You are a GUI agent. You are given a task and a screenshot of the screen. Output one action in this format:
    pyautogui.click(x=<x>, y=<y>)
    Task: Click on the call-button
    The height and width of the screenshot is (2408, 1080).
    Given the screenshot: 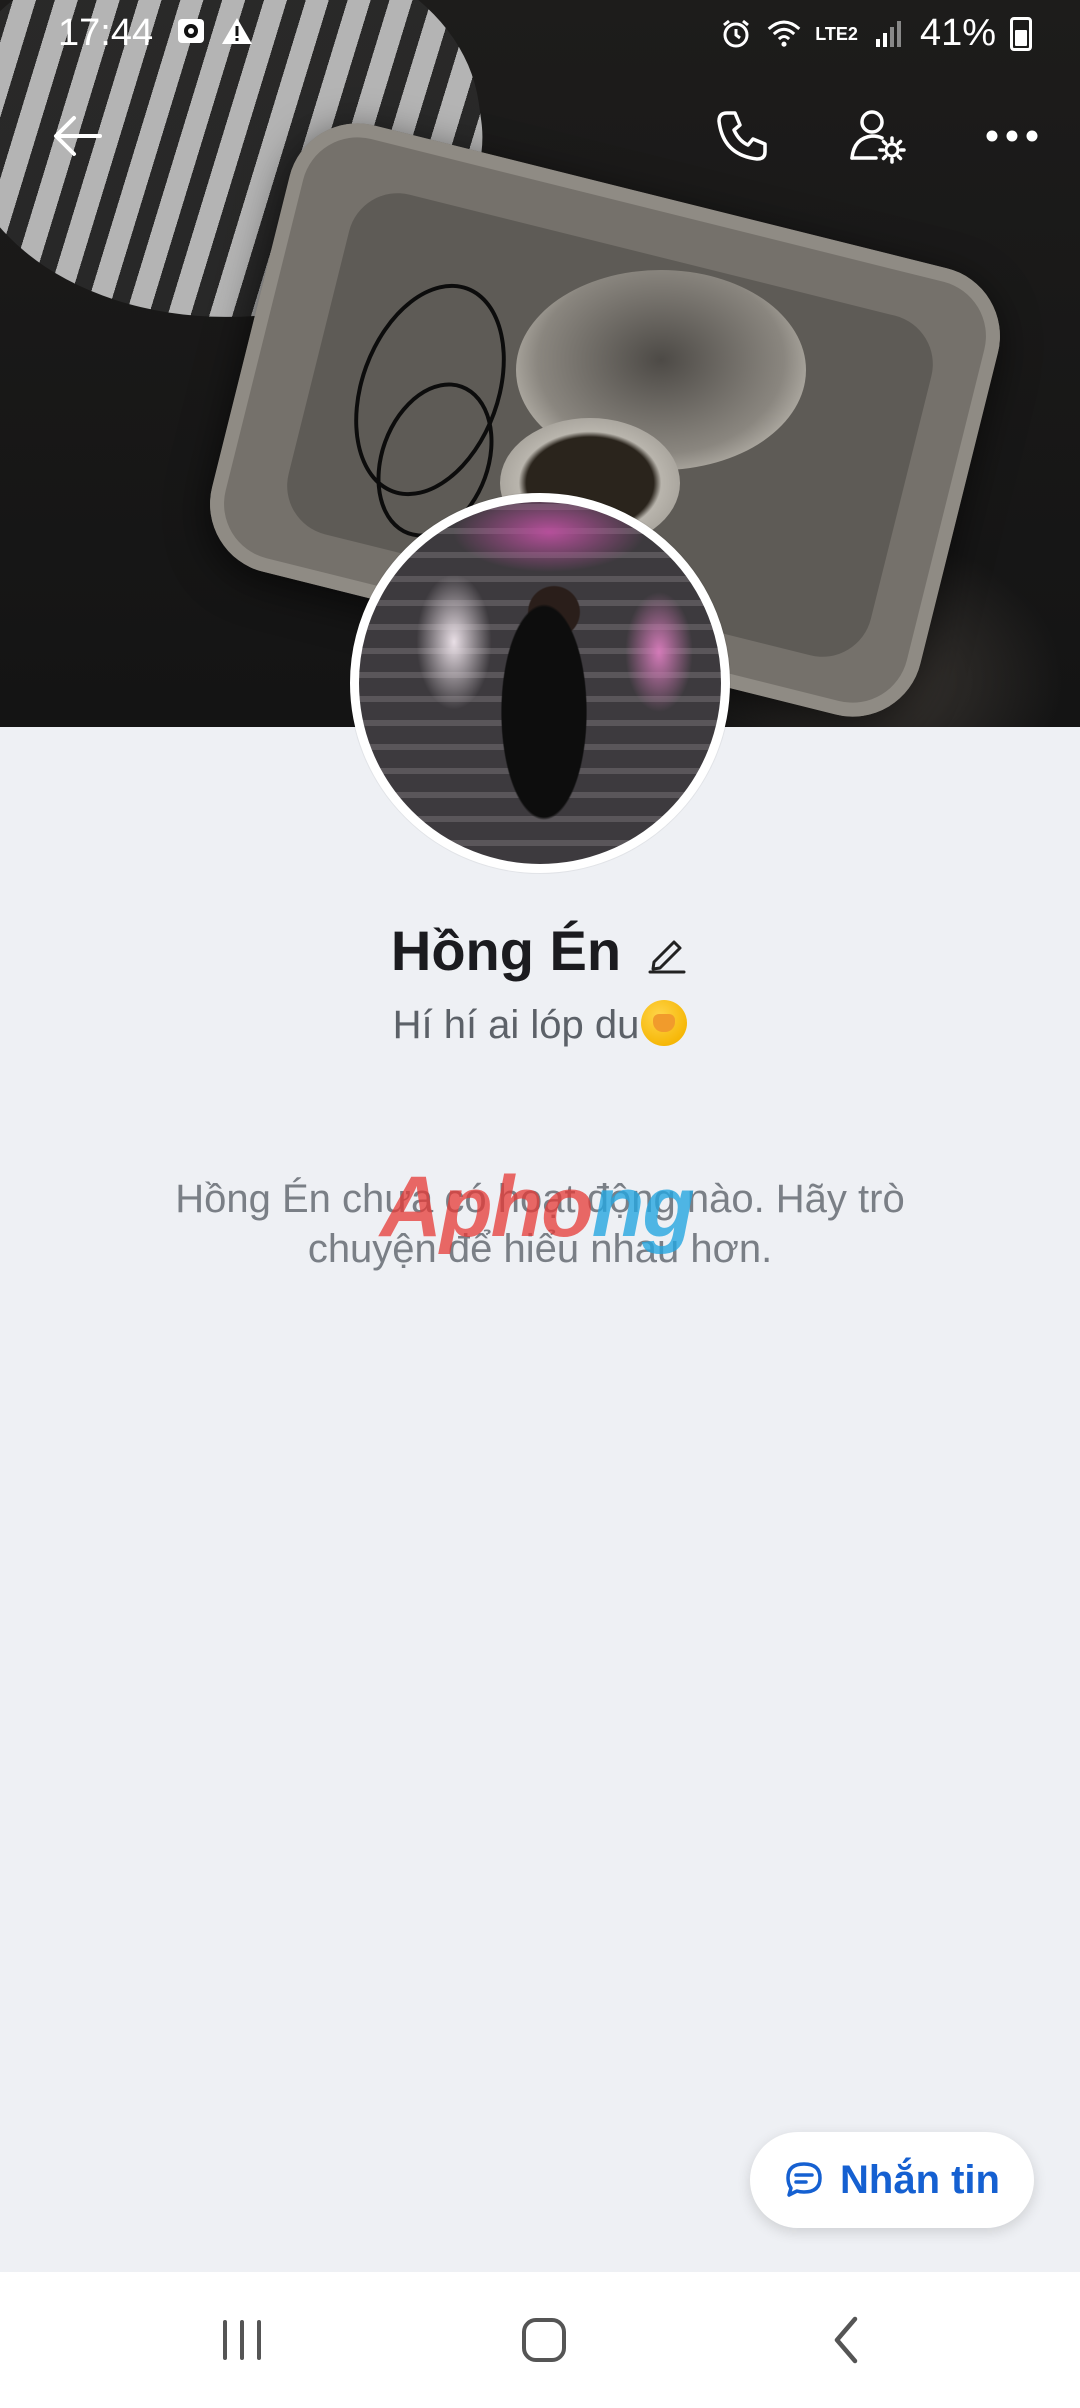 What is the action you would take?
    pyautogui.click(x=742, y=136)
    